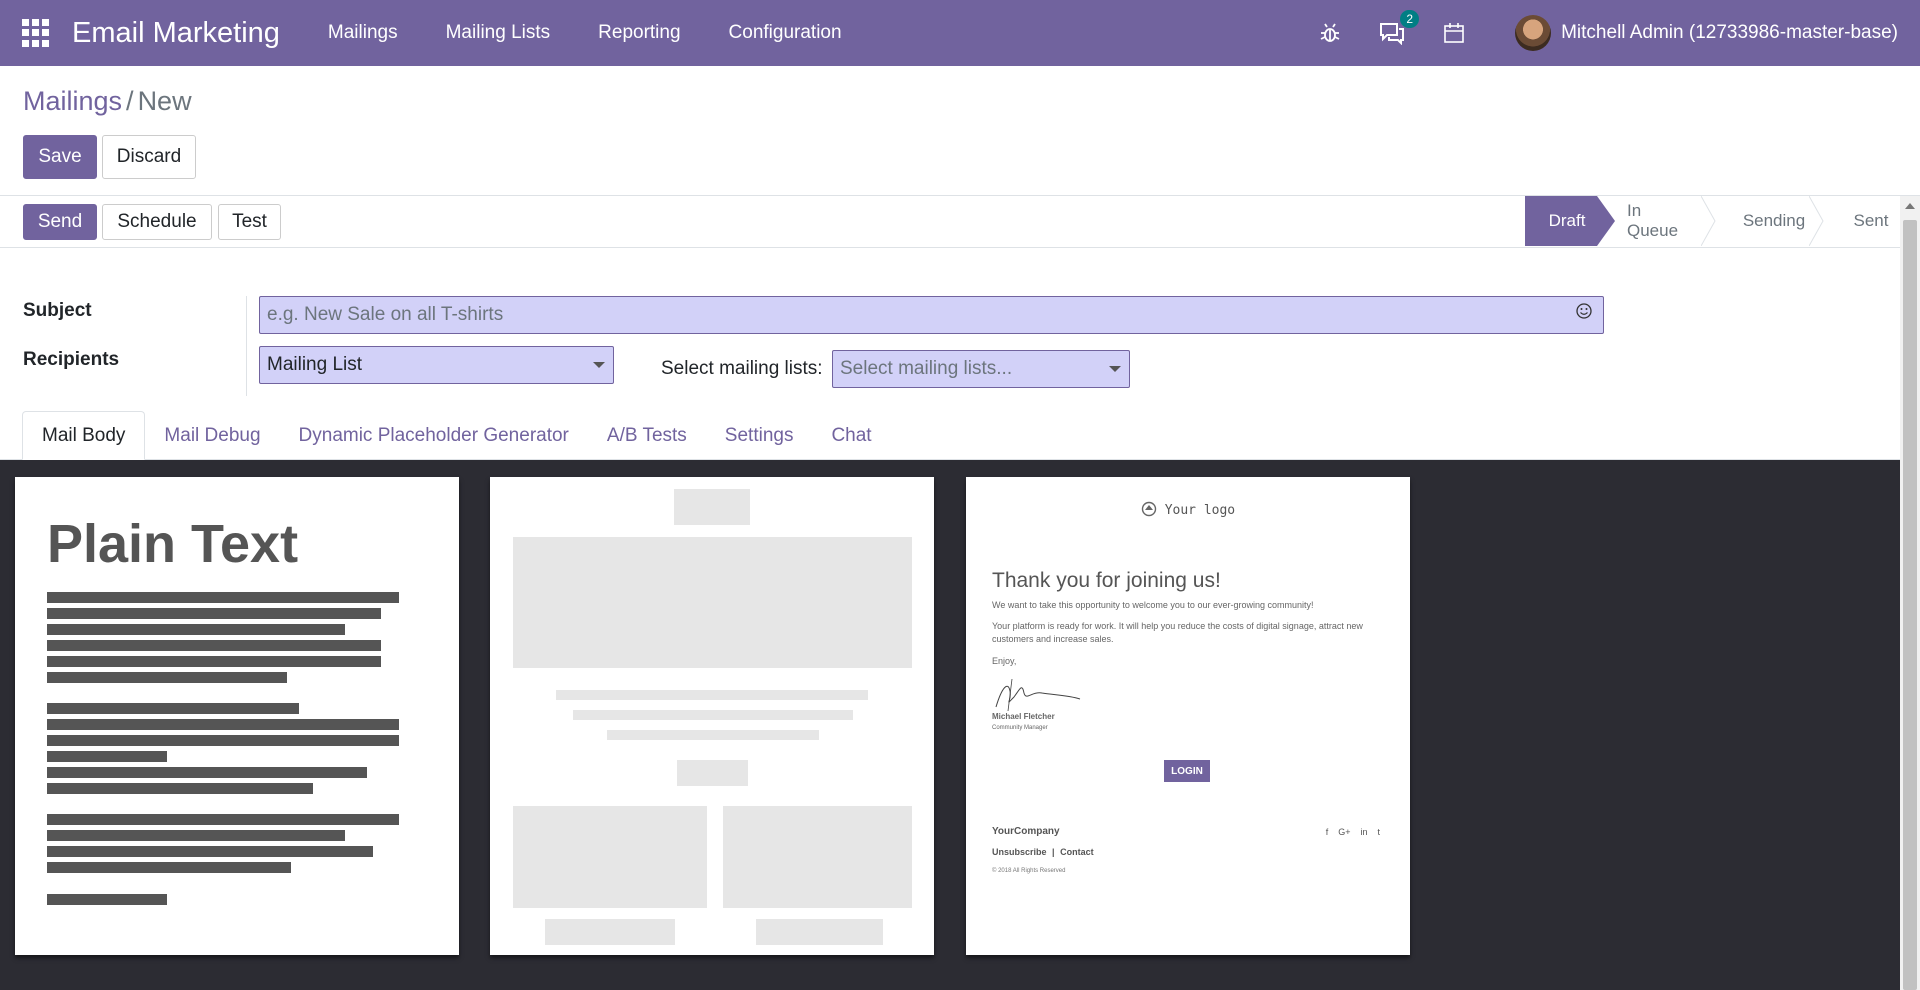 The width and height of the screenshot is (1920, 990). Describe the element at coordinates (759, 435) in the screenshot. I see `tab-settings: Settings` at that location.